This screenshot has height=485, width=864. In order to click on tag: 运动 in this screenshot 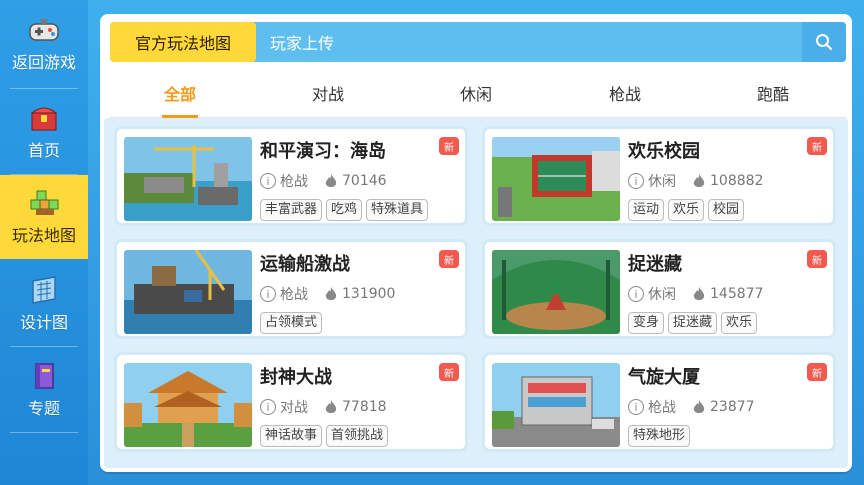, I will do `click(646, 210)`.